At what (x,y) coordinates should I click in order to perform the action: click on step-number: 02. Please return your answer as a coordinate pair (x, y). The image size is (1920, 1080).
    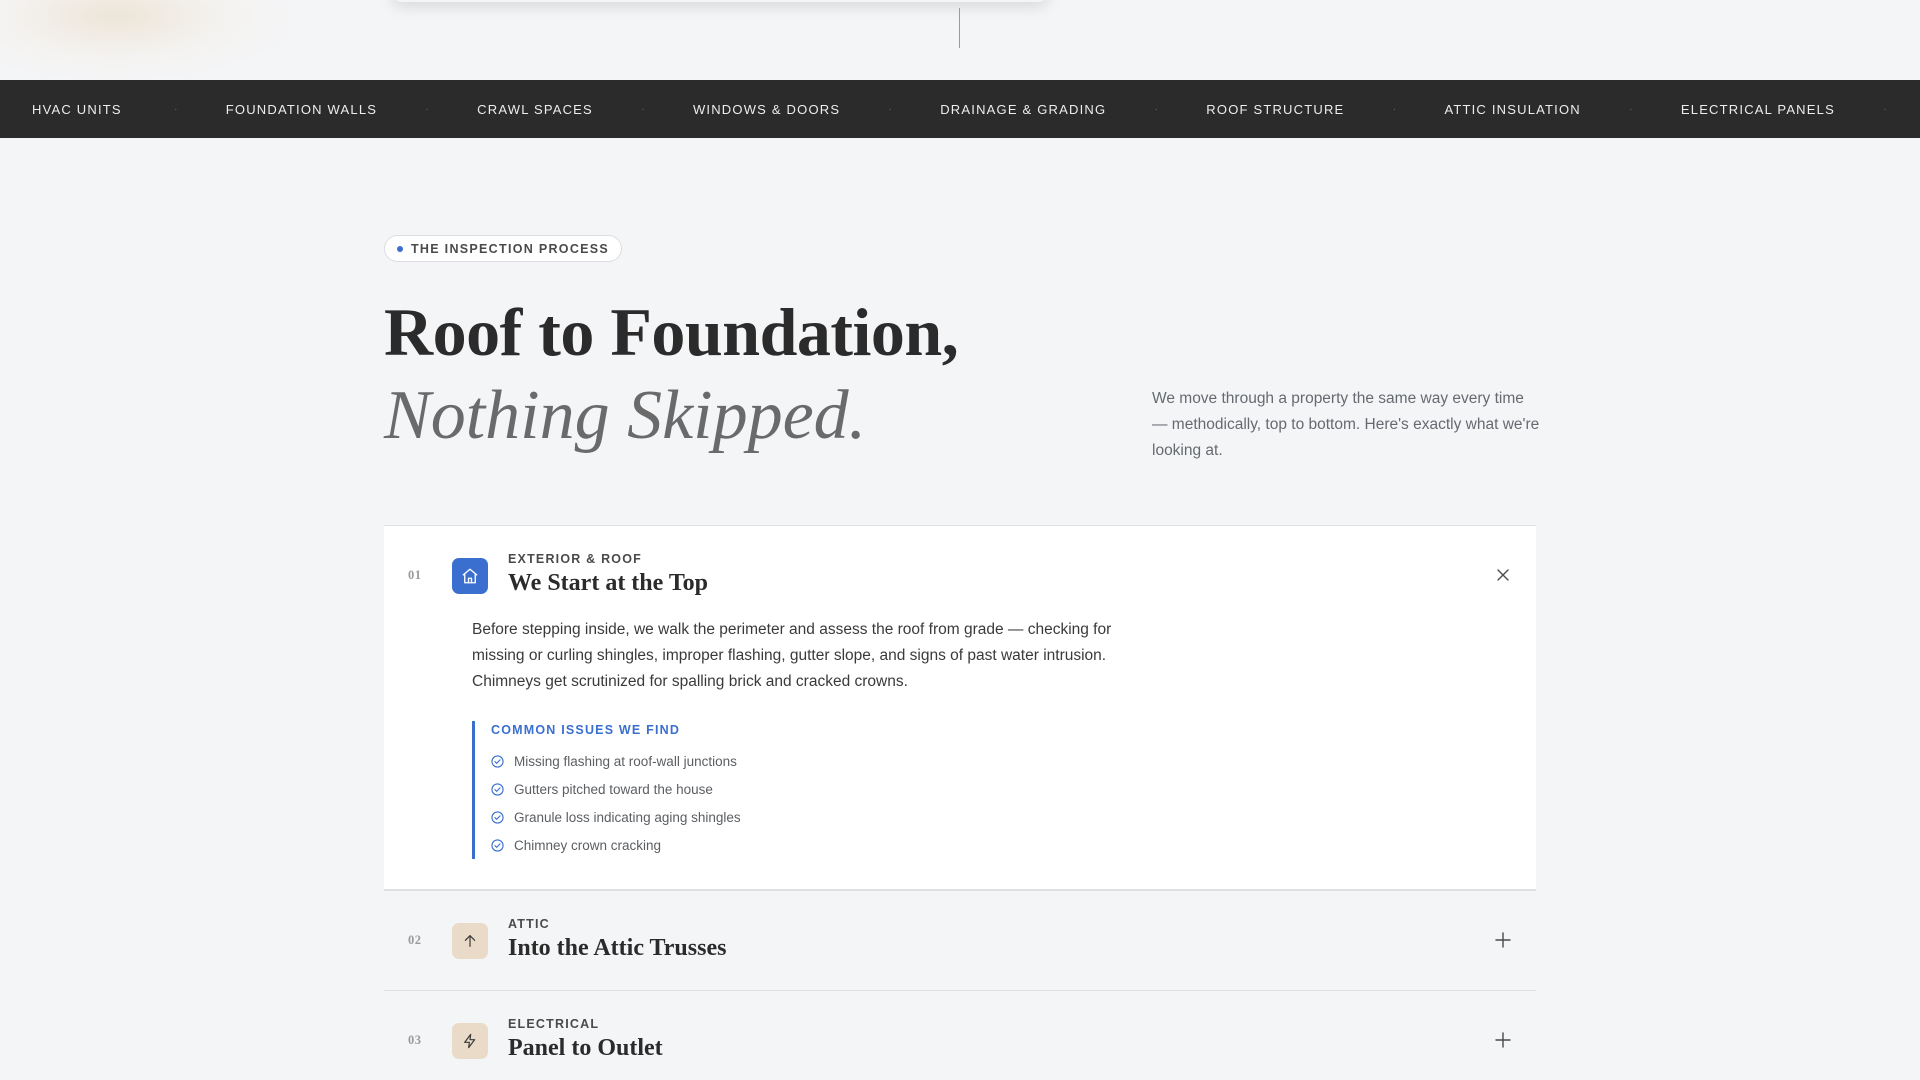
    Looking at the image, I should click on (415, 940).